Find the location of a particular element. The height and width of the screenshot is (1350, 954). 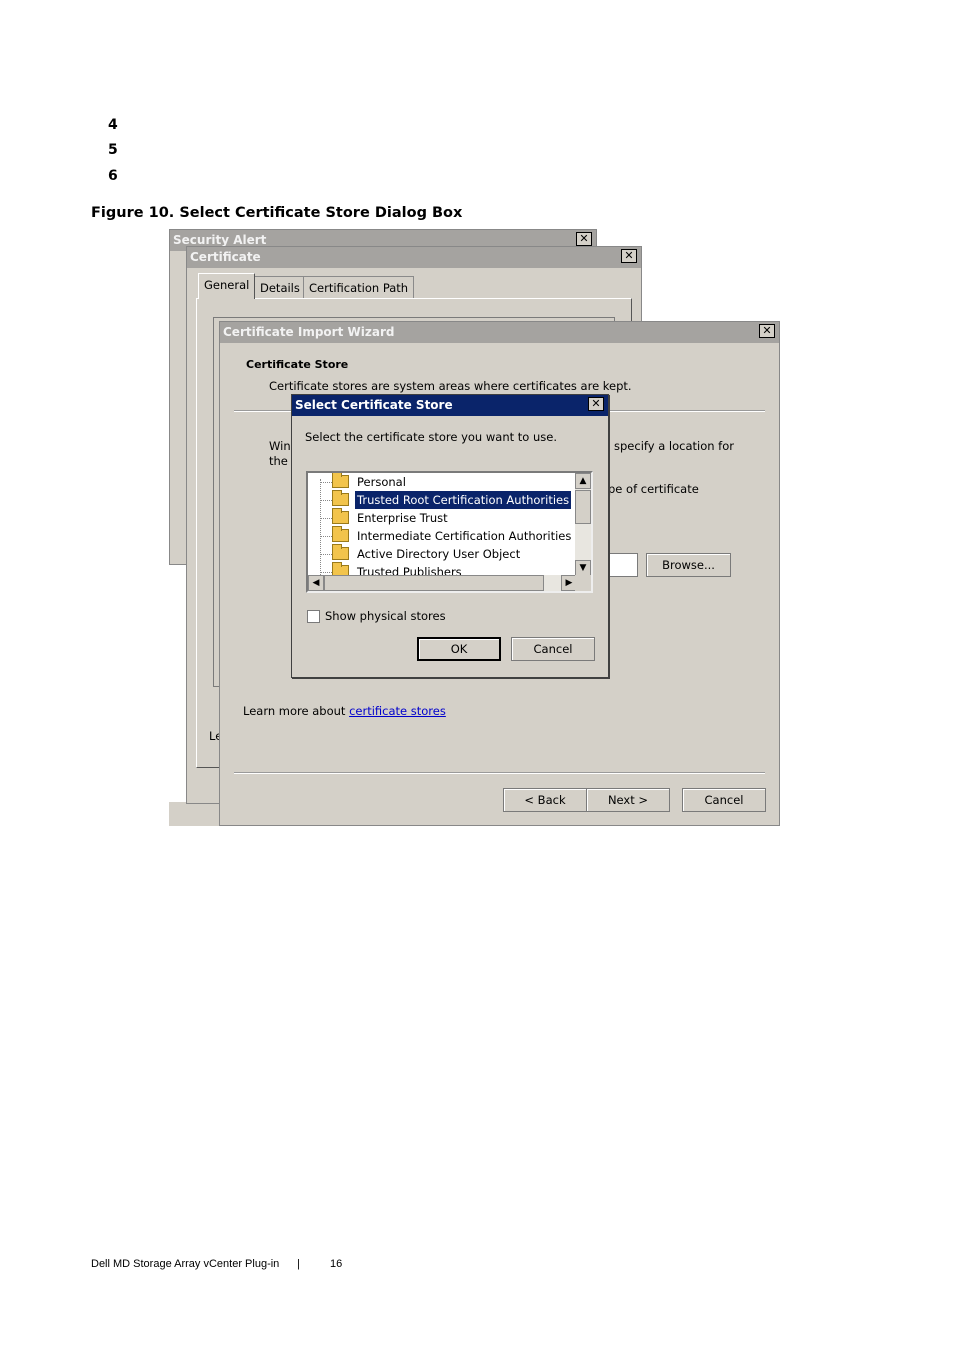

tab-details: Details is located at coordinates (280, 287).